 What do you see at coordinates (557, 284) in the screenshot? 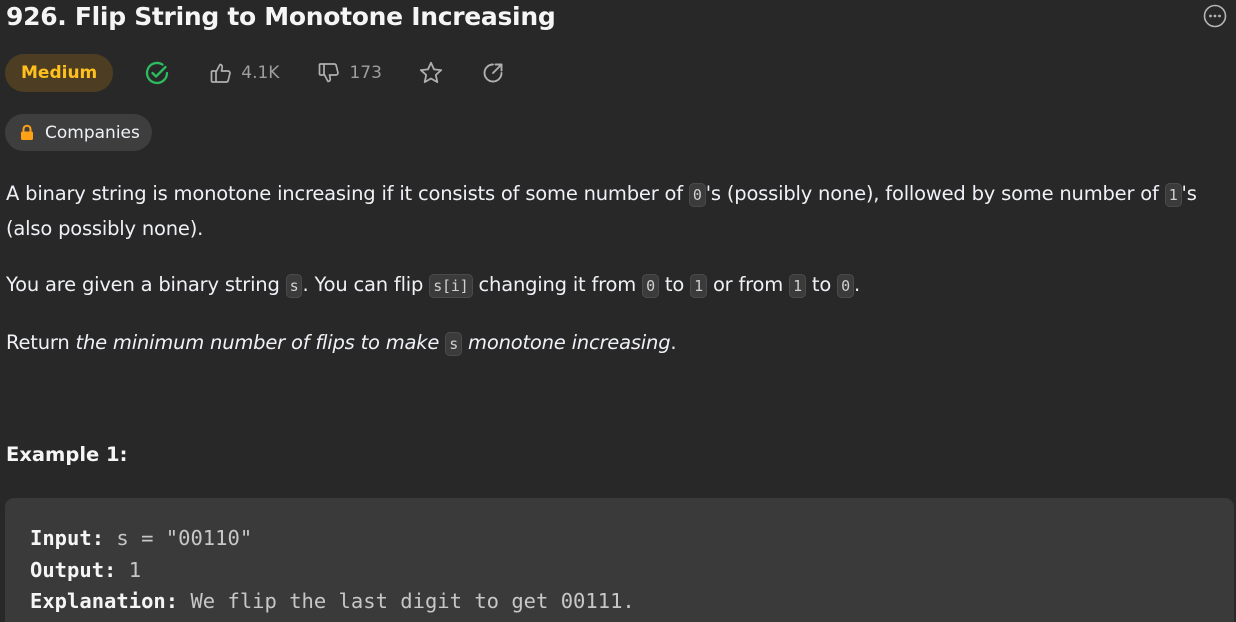
I see `description-text: changing it from` at bounding box center [557, 284].